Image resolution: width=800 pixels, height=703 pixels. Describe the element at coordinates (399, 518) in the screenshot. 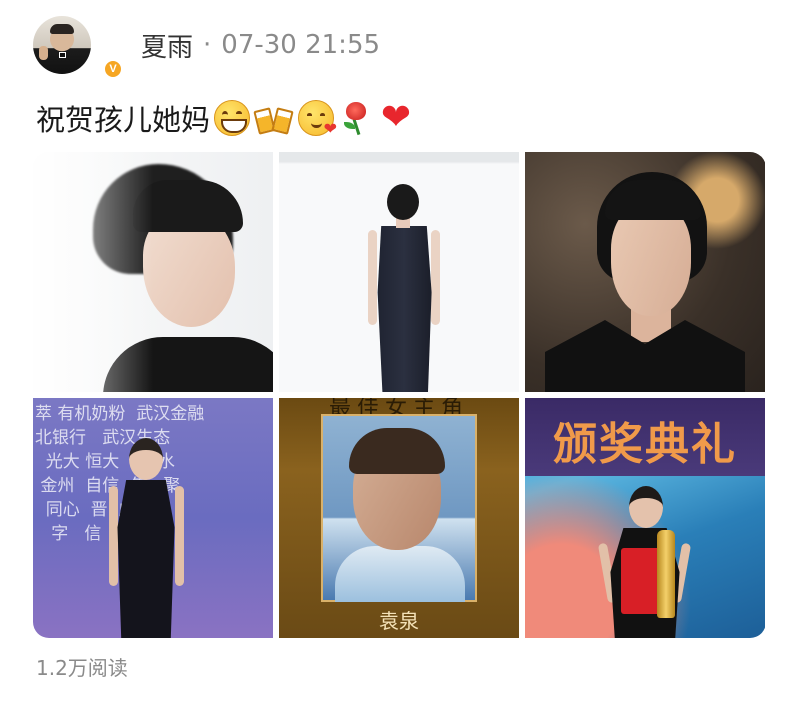

I see `photo-5: 最佳女主角 袁泉` at that location.